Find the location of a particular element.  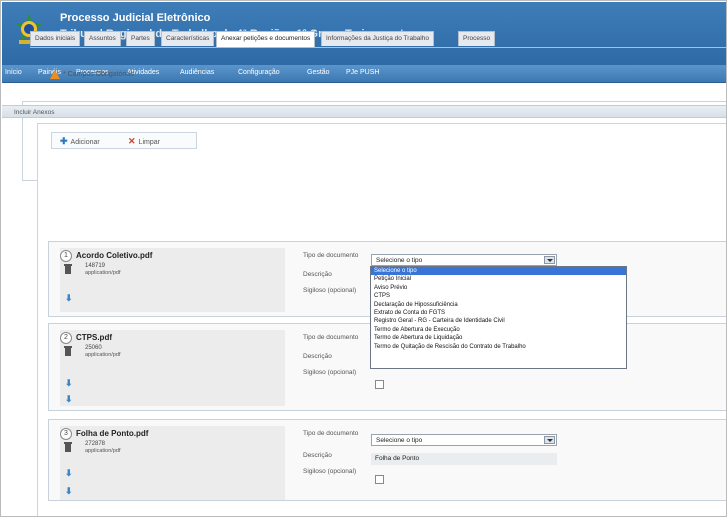

document-number: 1 is located at coordinates (66, 256).